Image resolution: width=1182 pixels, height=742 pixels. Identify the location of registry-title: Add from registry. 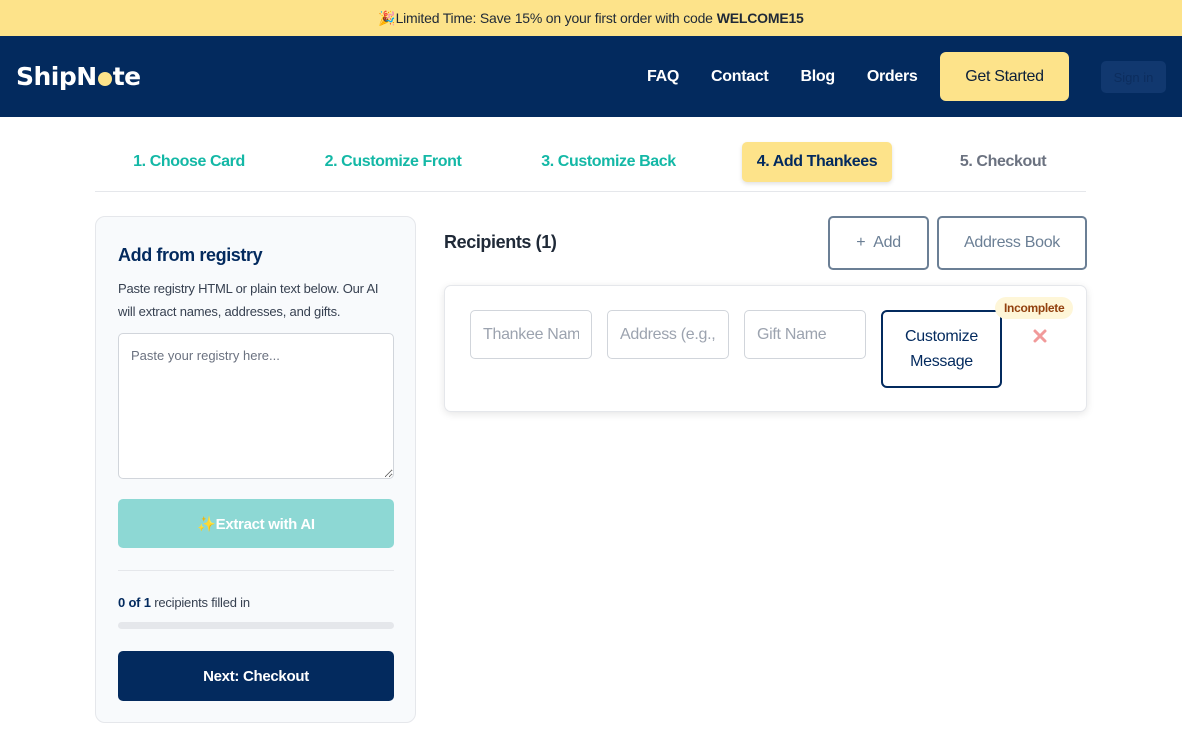
(190, 255).